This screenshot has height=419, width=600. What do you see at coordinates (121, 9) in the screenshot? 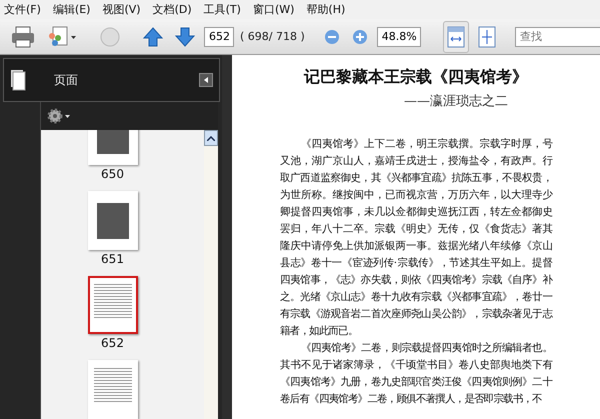
I see `menu-item: 视图(V)` at bounding box center [121, 9].